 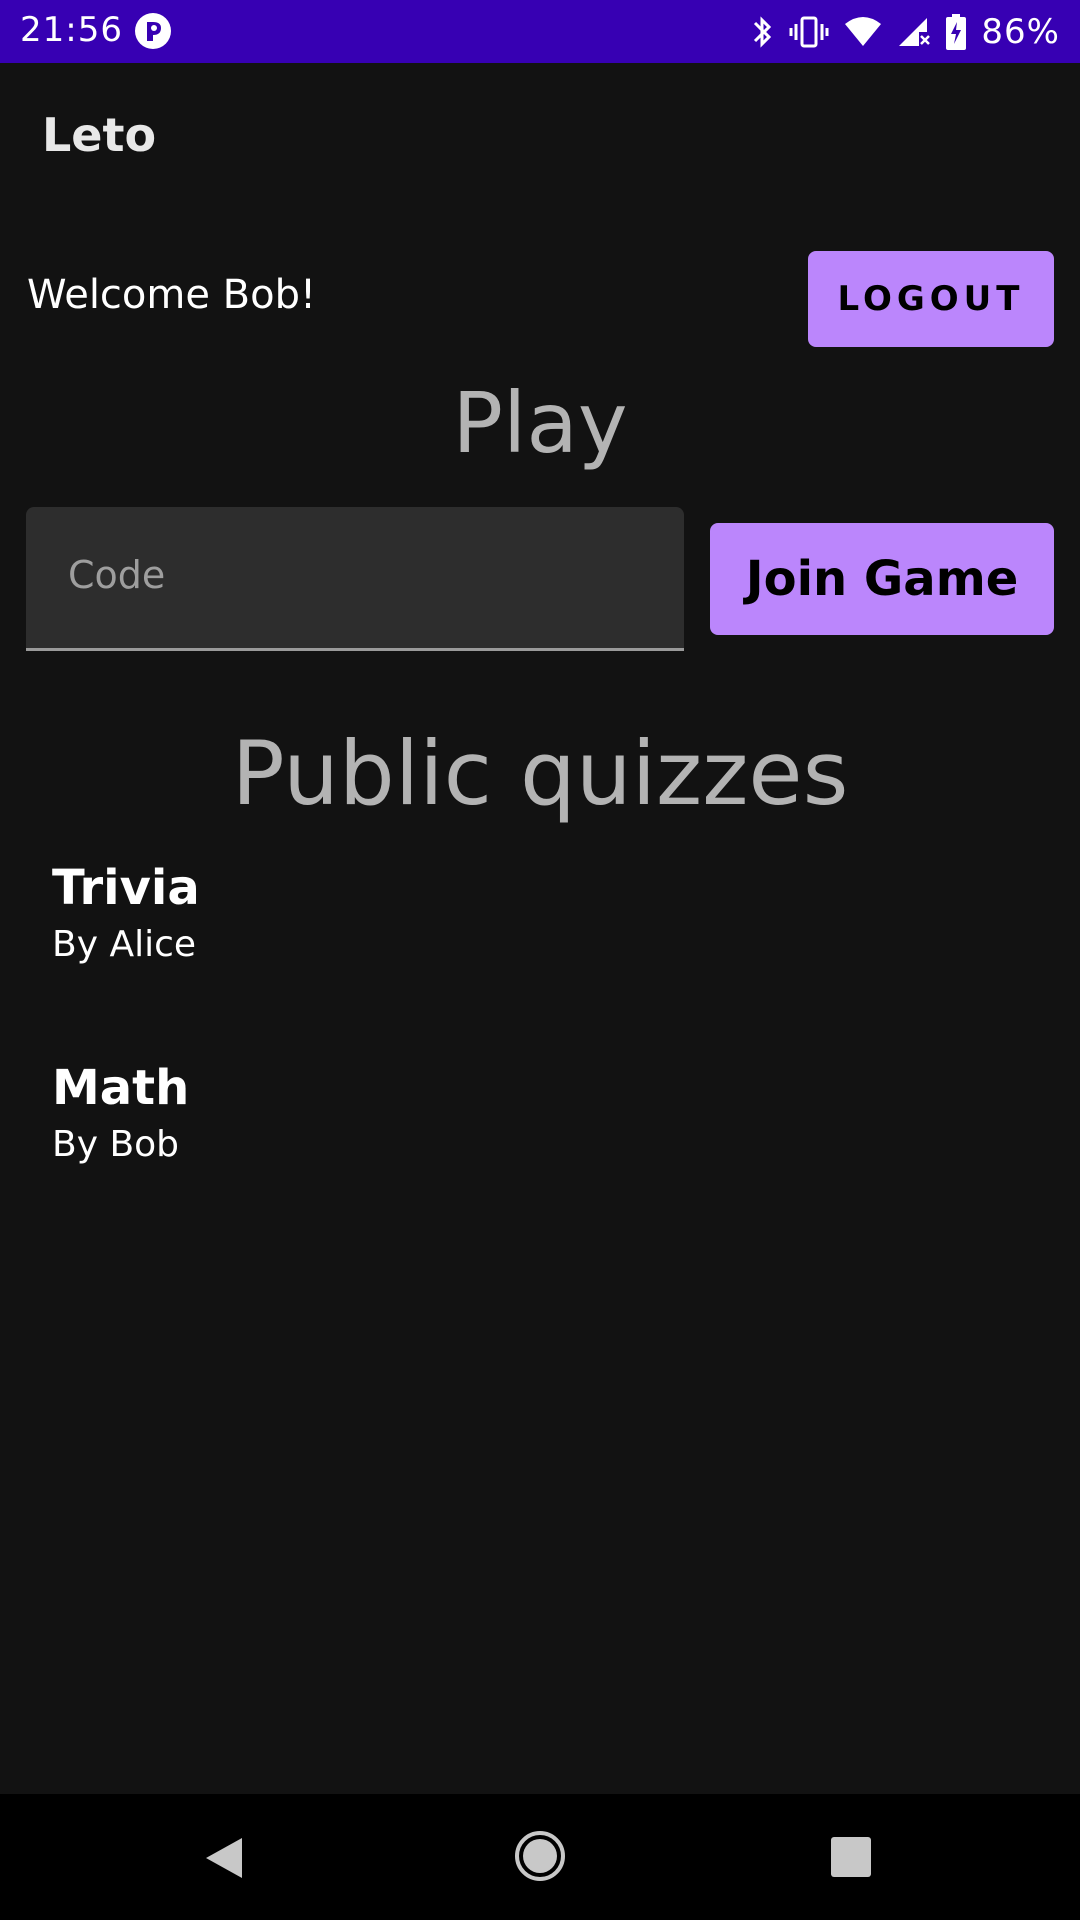 I want to click on recents-icon, so click(x=851, y=1859).